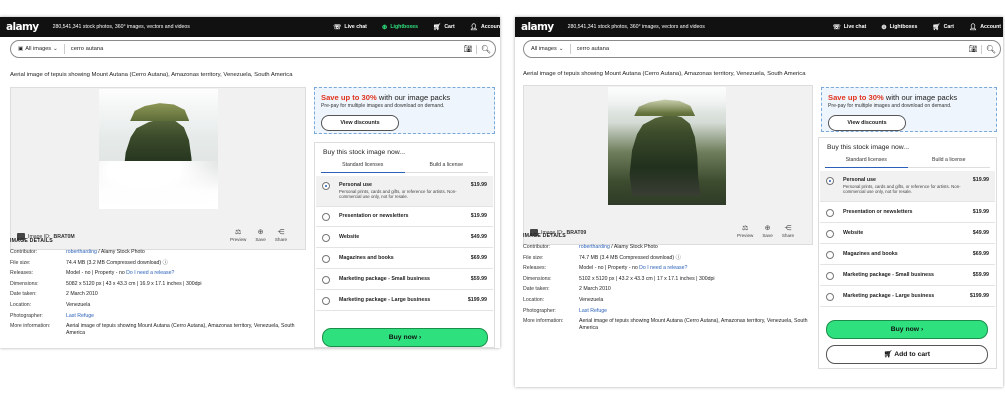  I want to click on cart-icon: 🛒︎, so click(437, 27).